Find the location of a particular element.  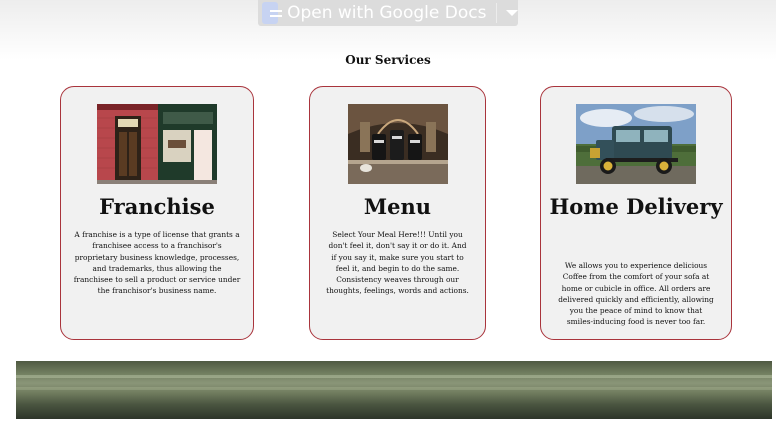

open-with-docs-button: Open with Google Docs is located at coordinates (388, 13).